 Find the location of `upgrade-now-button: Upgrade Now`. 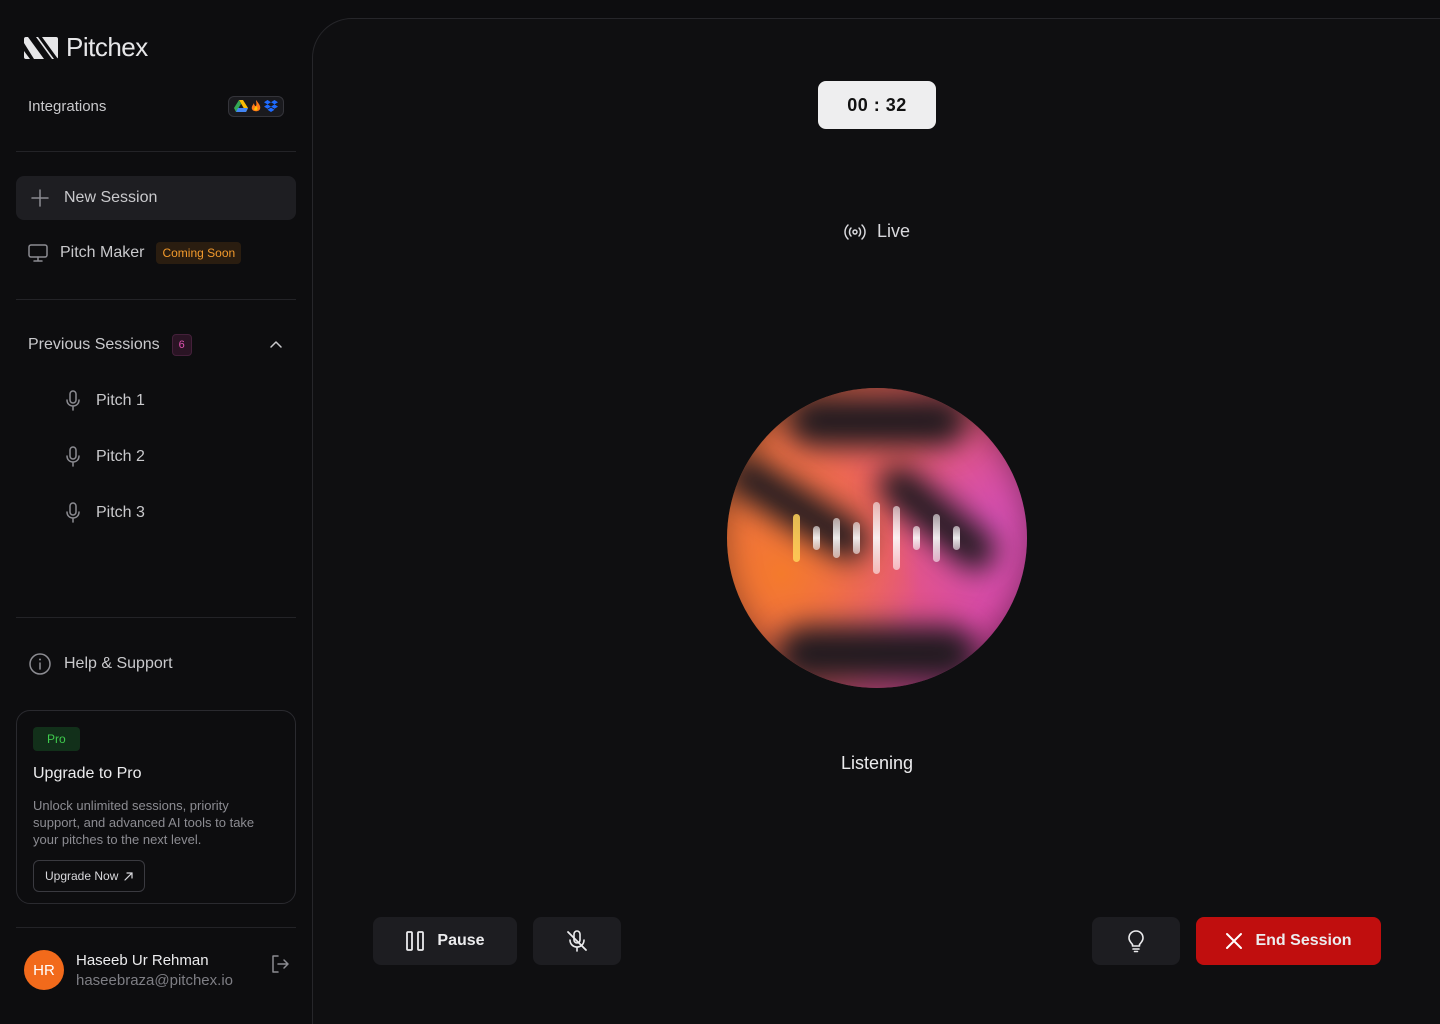

upgrade-now-button: Upgrade Now is located at coordinates (89, 876).